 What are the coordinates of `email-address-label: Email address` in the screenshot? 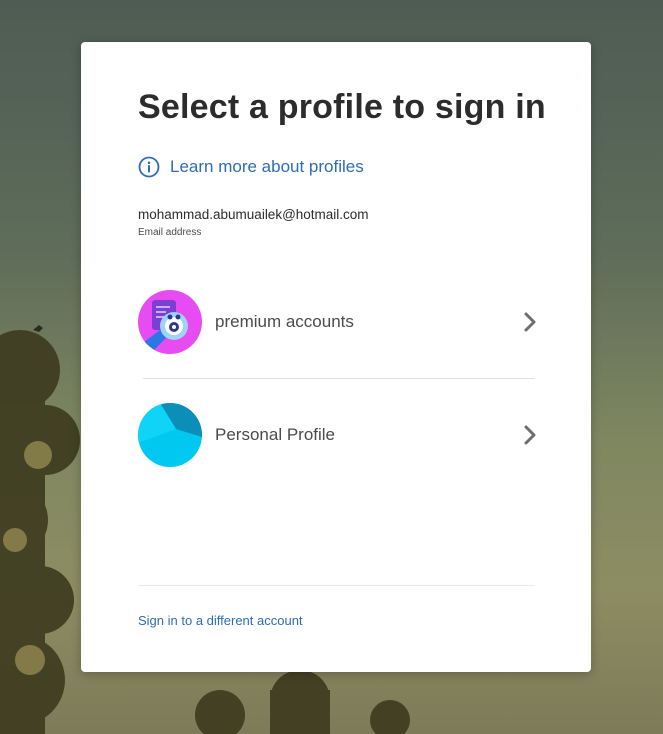 It's located at (170, 232).